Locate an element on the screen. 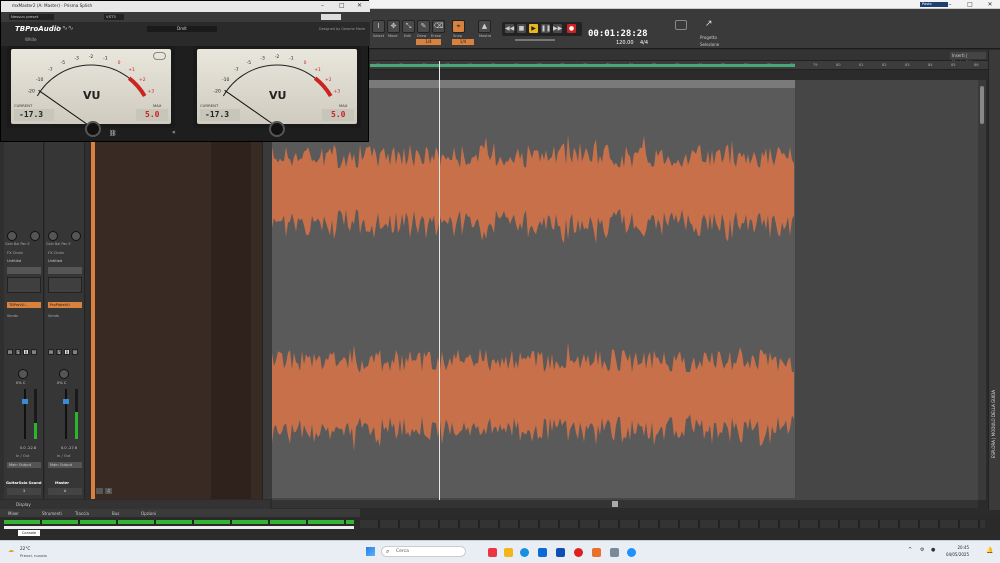 The width and height of the screenshot is (1000, 563). stereo-link-icon is located at coordinates (159, 56).